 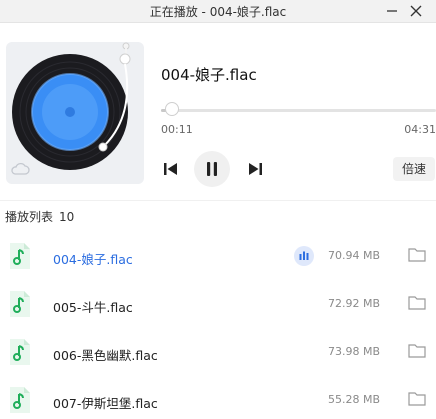 What do you see at coordinates (218, 307) in the screenshot?
I see `playlist-item: 005-斗牛.flac 72.92 MB` at bounding box center [218, 307].